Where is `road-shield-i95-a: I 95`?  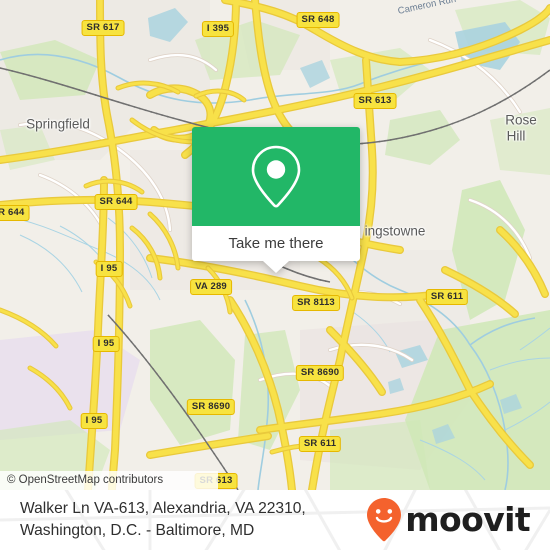 road-shield-i95-a: I 95 is located at coordinates (109, 269).